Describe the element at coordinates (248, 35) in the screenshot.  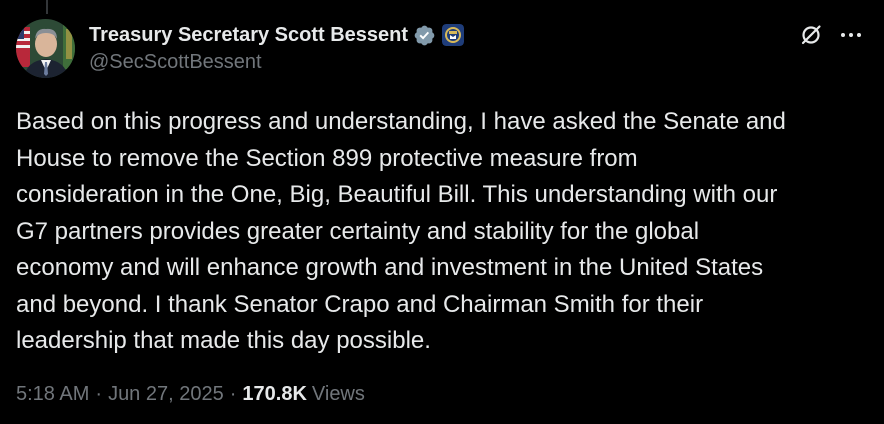
I see `author-display-name: Treasury Secretary Scott Bessent` at that location.